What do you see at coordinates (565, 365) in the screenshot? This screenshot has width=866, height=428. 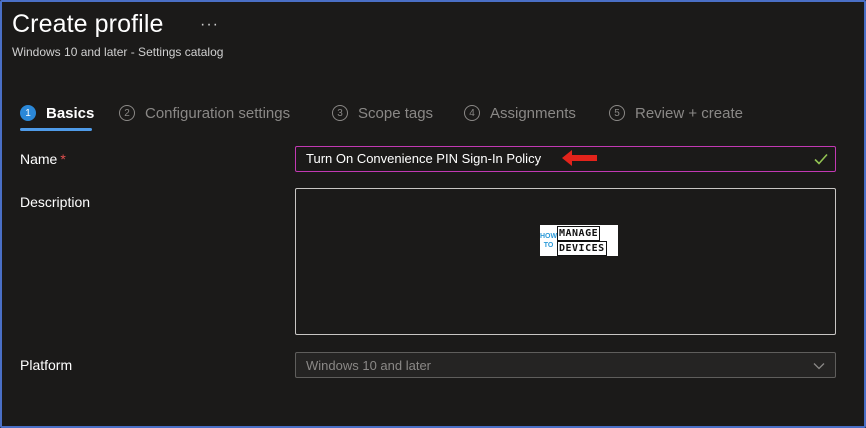 I see `platform-select: Windows 10 and later` at bounding box center [565, 365].